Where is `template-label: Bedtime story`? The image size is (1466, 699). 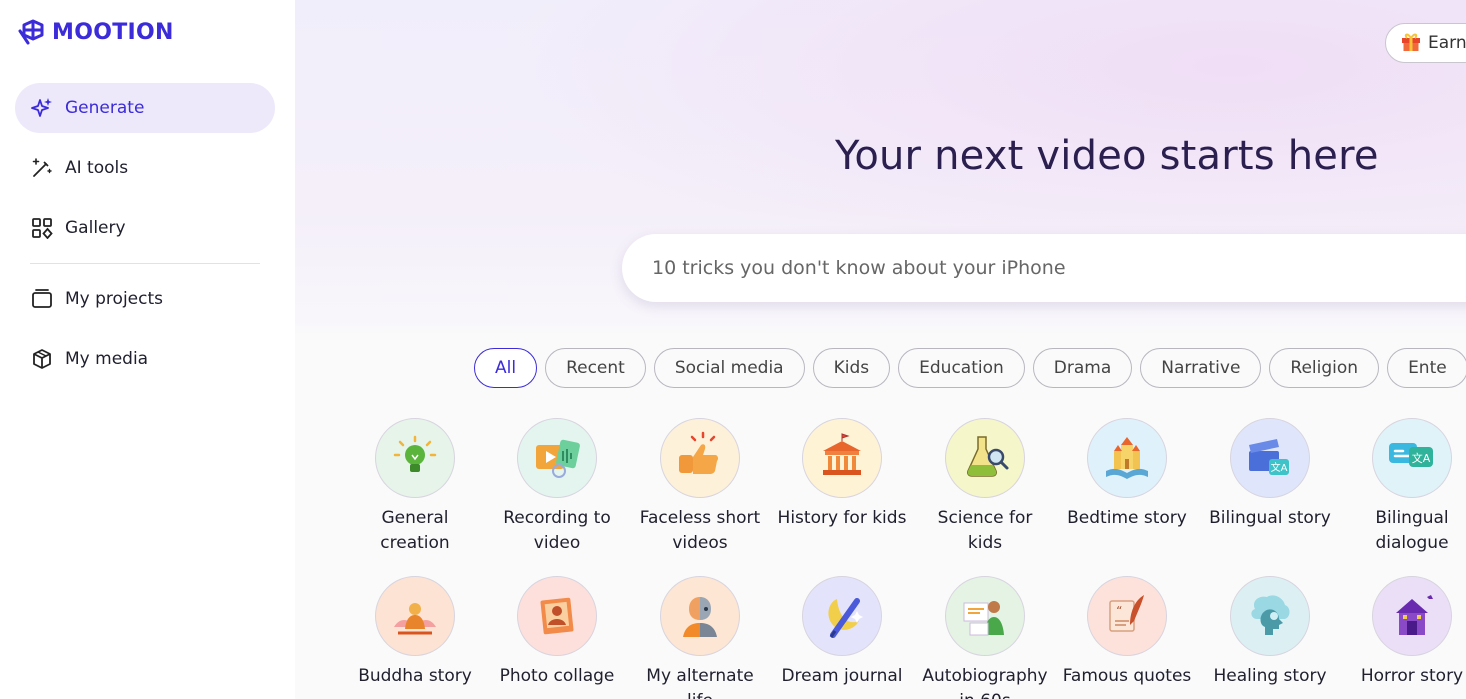
template-label: Bedtime story is located at coordinates (1127, 518).